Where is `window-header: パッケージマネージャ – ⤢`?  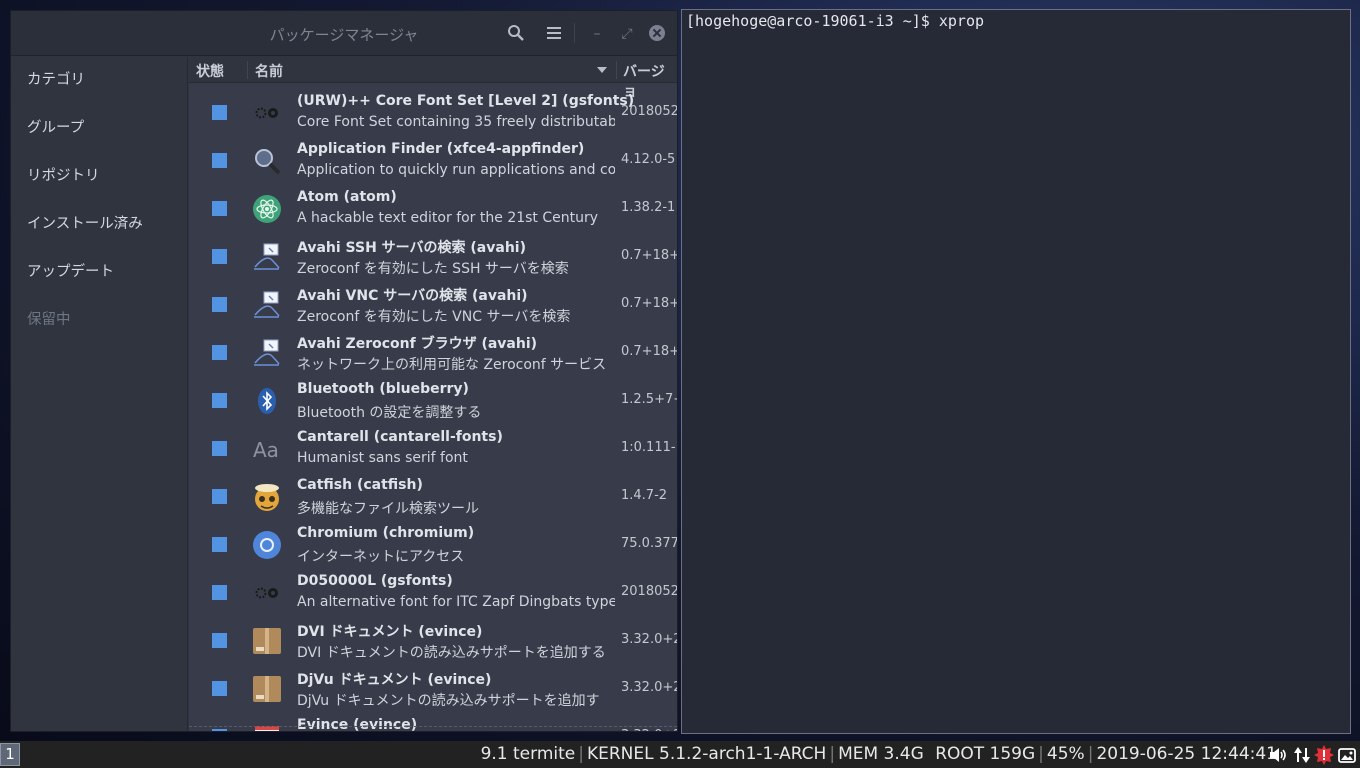 window-header: パッケージマネージャ – ⤢ is located at coordinates (344, 33).